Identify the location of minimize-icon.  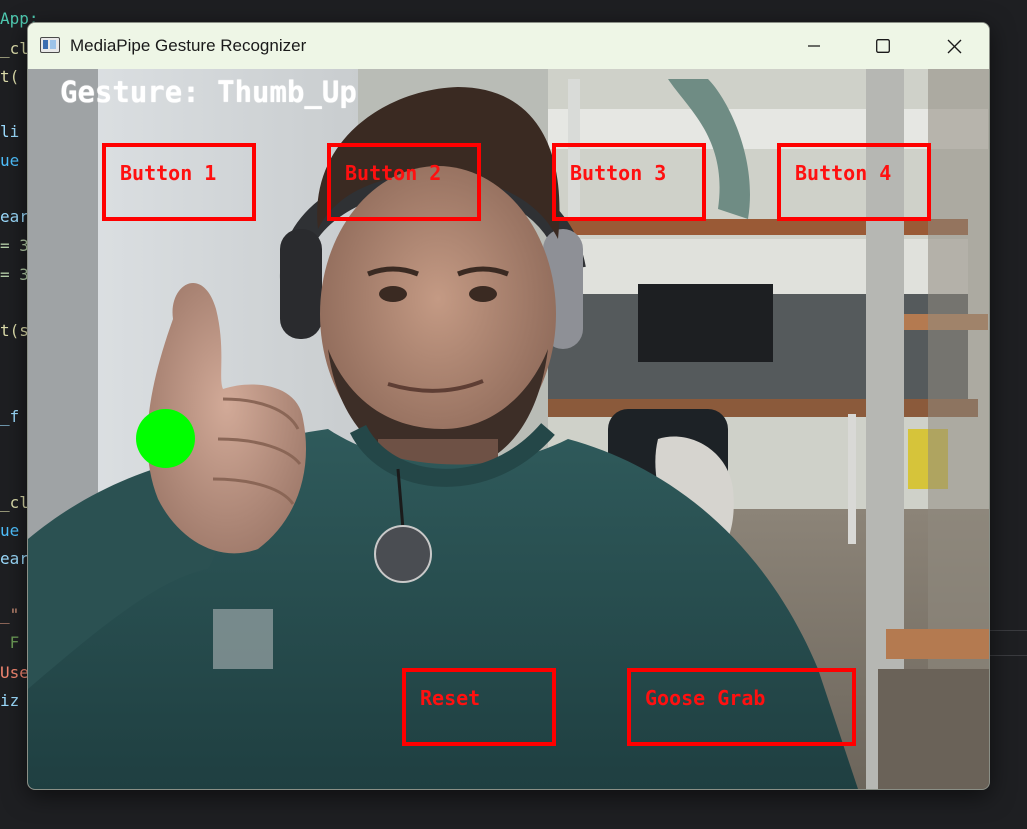
(814, 46).